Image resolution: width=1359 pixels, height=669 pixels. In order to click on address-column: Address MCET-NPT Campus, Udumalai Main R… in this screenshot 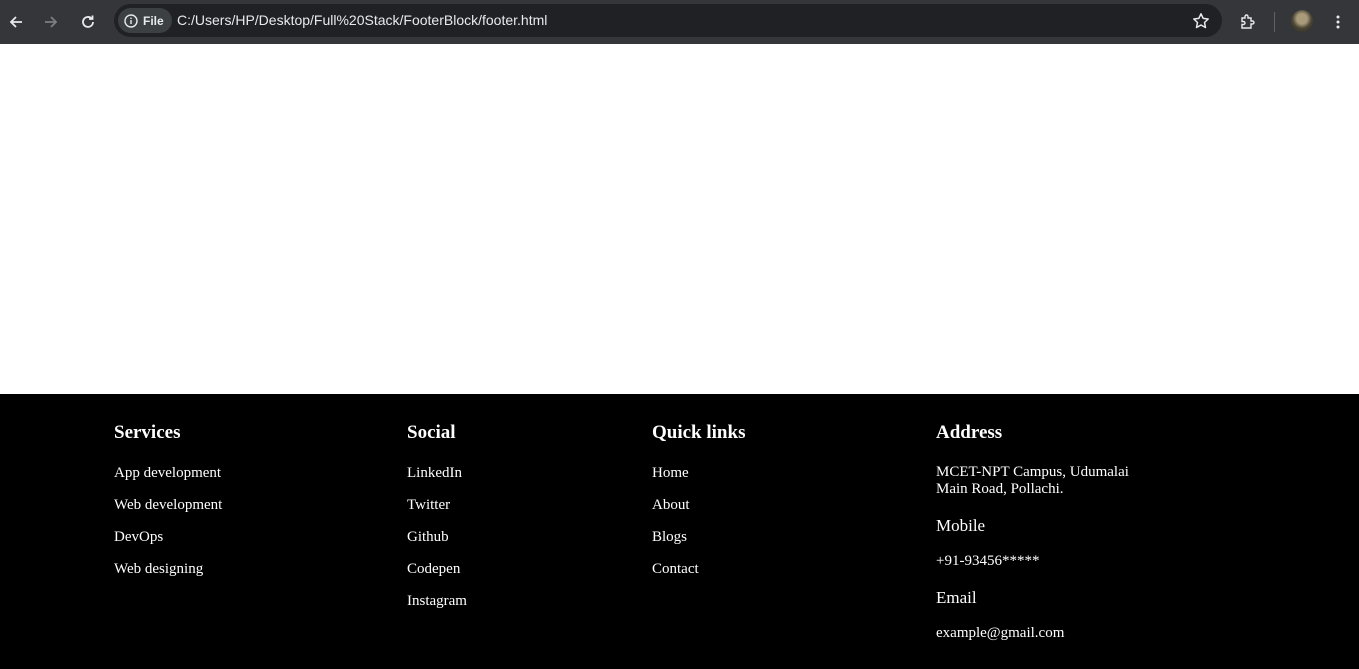, I will do `click(1036, 532)`.